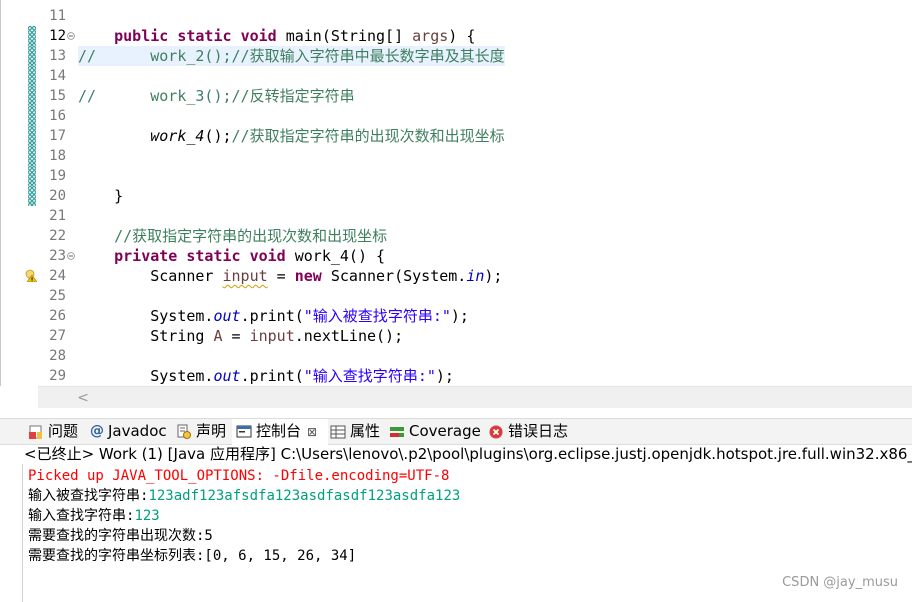  Describe the element at coordinates (456, 216) in the screenshot. I see `editor-line: 21` at that location.